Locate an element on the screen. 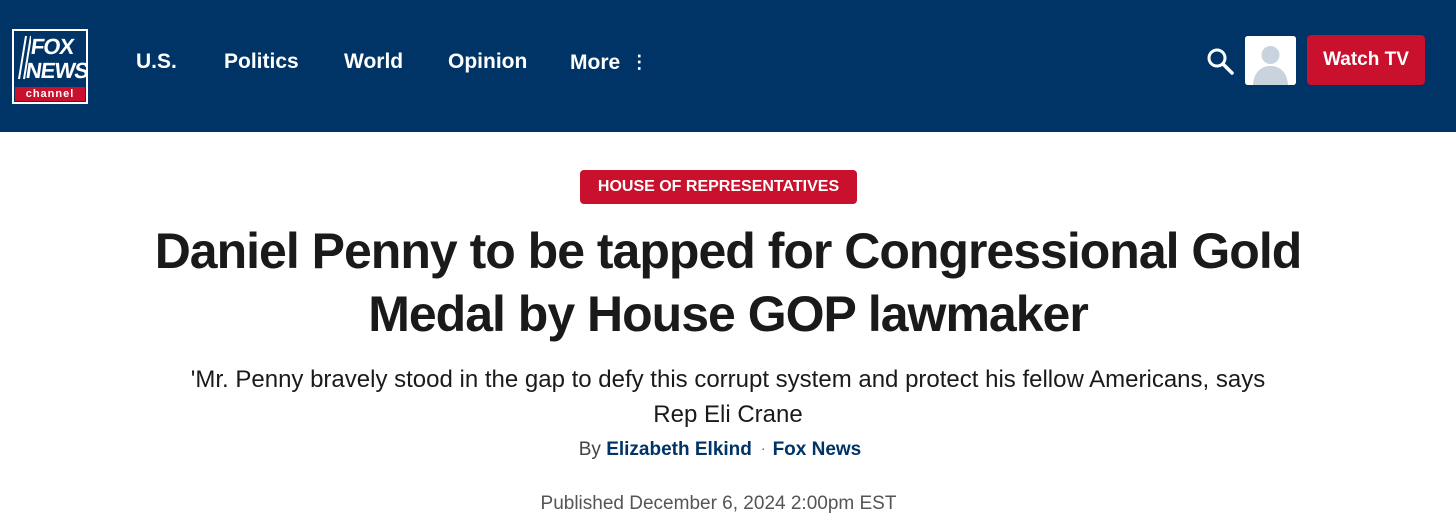 This screenshot has width=1456, height=531. headline-line-2: Medal by House GOP lawmaker is located at coordinates (728, 314).